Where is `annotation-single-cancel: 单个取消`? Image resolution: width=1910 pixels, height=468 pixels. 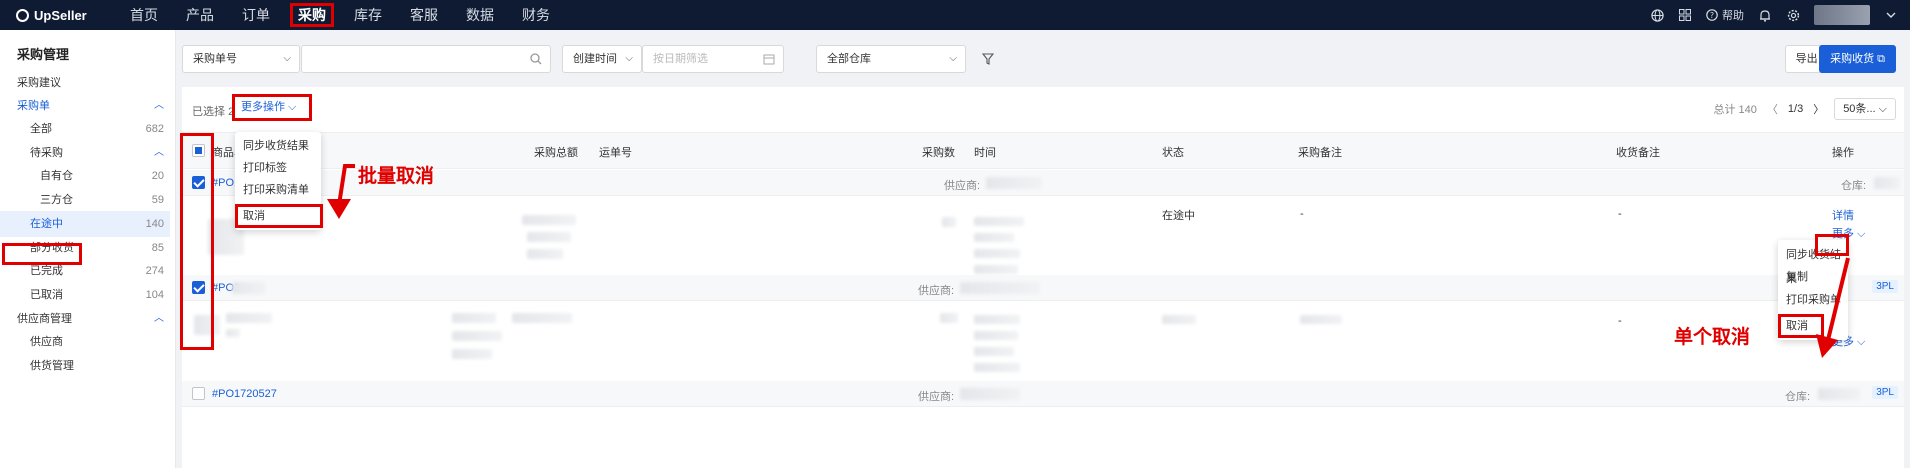
annotation-single-cancel: 单个取消 is located at coordinates (1712, 337).